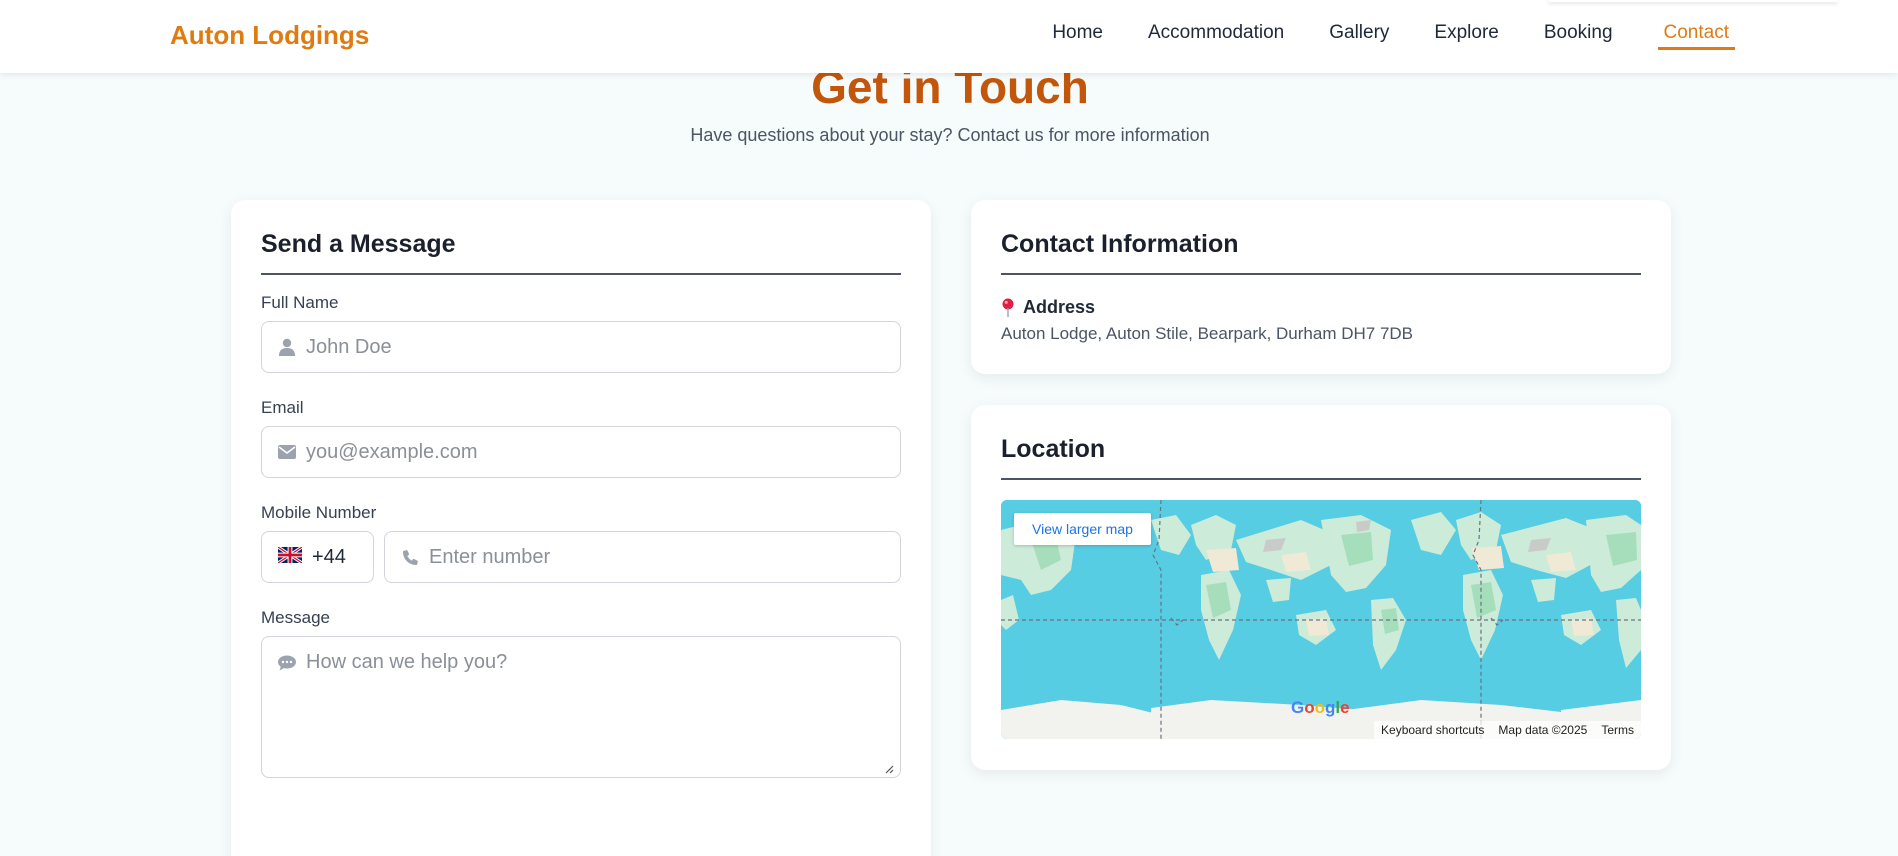 The width and height of the screenshot is (1898, 856). What do you see at coordinates (1468, 36) in the screenshot?
I see `nav-link-explore: Explore` at bounding box center [1468, 36].